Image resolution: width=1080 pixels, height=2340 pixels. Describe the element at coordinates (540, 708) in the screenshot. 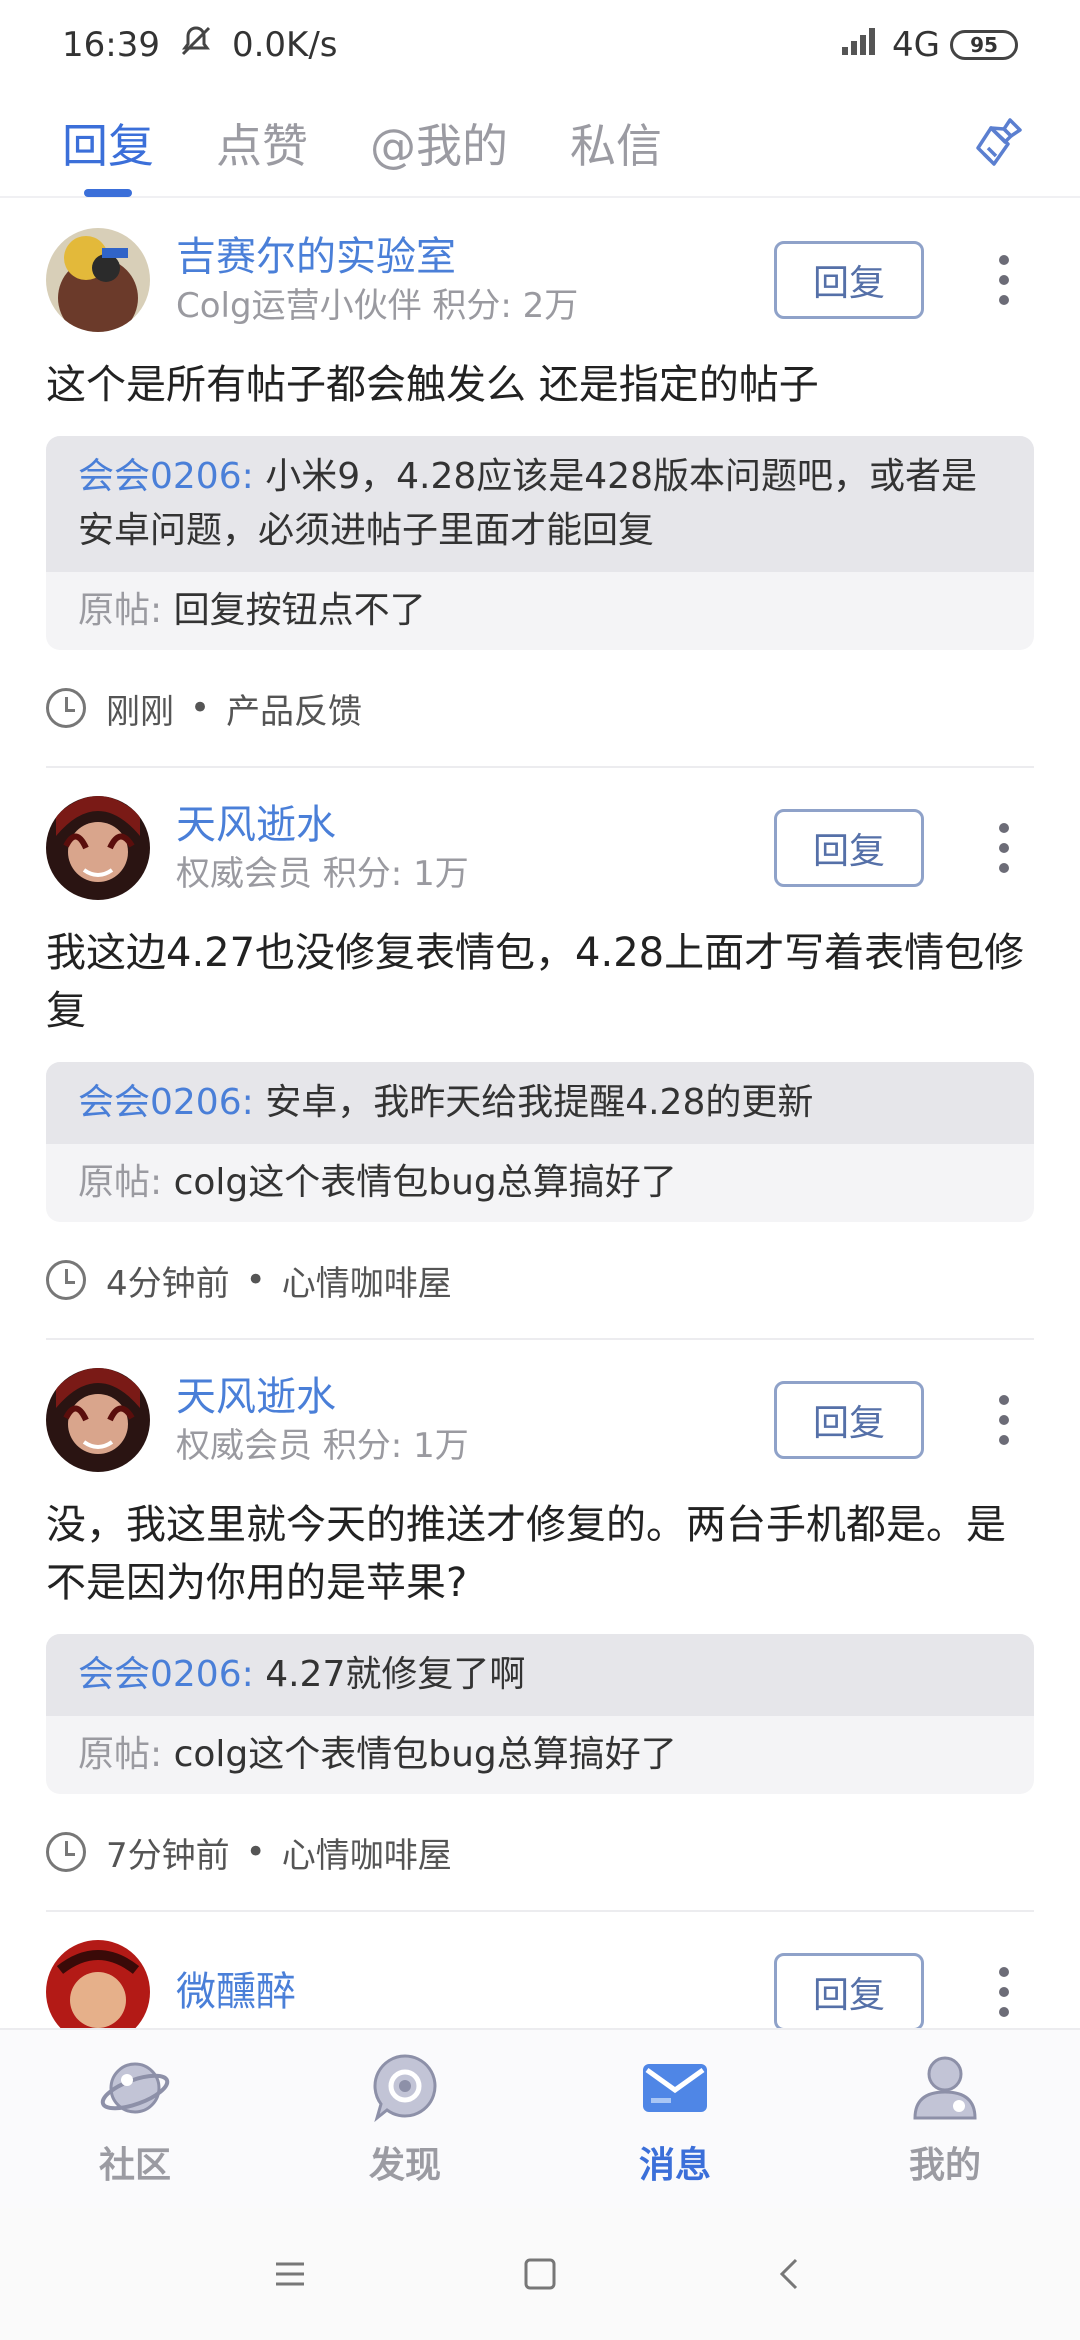

I see `reply-footer: 刚刚 • 产品反馈` at that location.